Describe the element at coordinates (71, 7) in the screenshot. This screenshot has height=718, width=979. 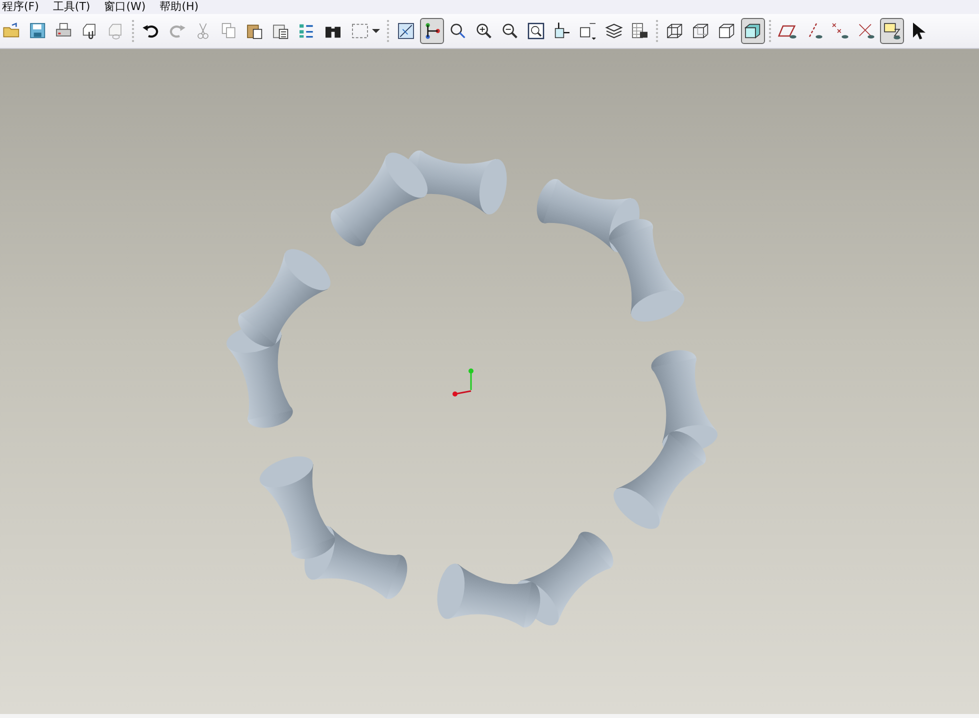
I see `menu-item: 工具(T)` at that location.